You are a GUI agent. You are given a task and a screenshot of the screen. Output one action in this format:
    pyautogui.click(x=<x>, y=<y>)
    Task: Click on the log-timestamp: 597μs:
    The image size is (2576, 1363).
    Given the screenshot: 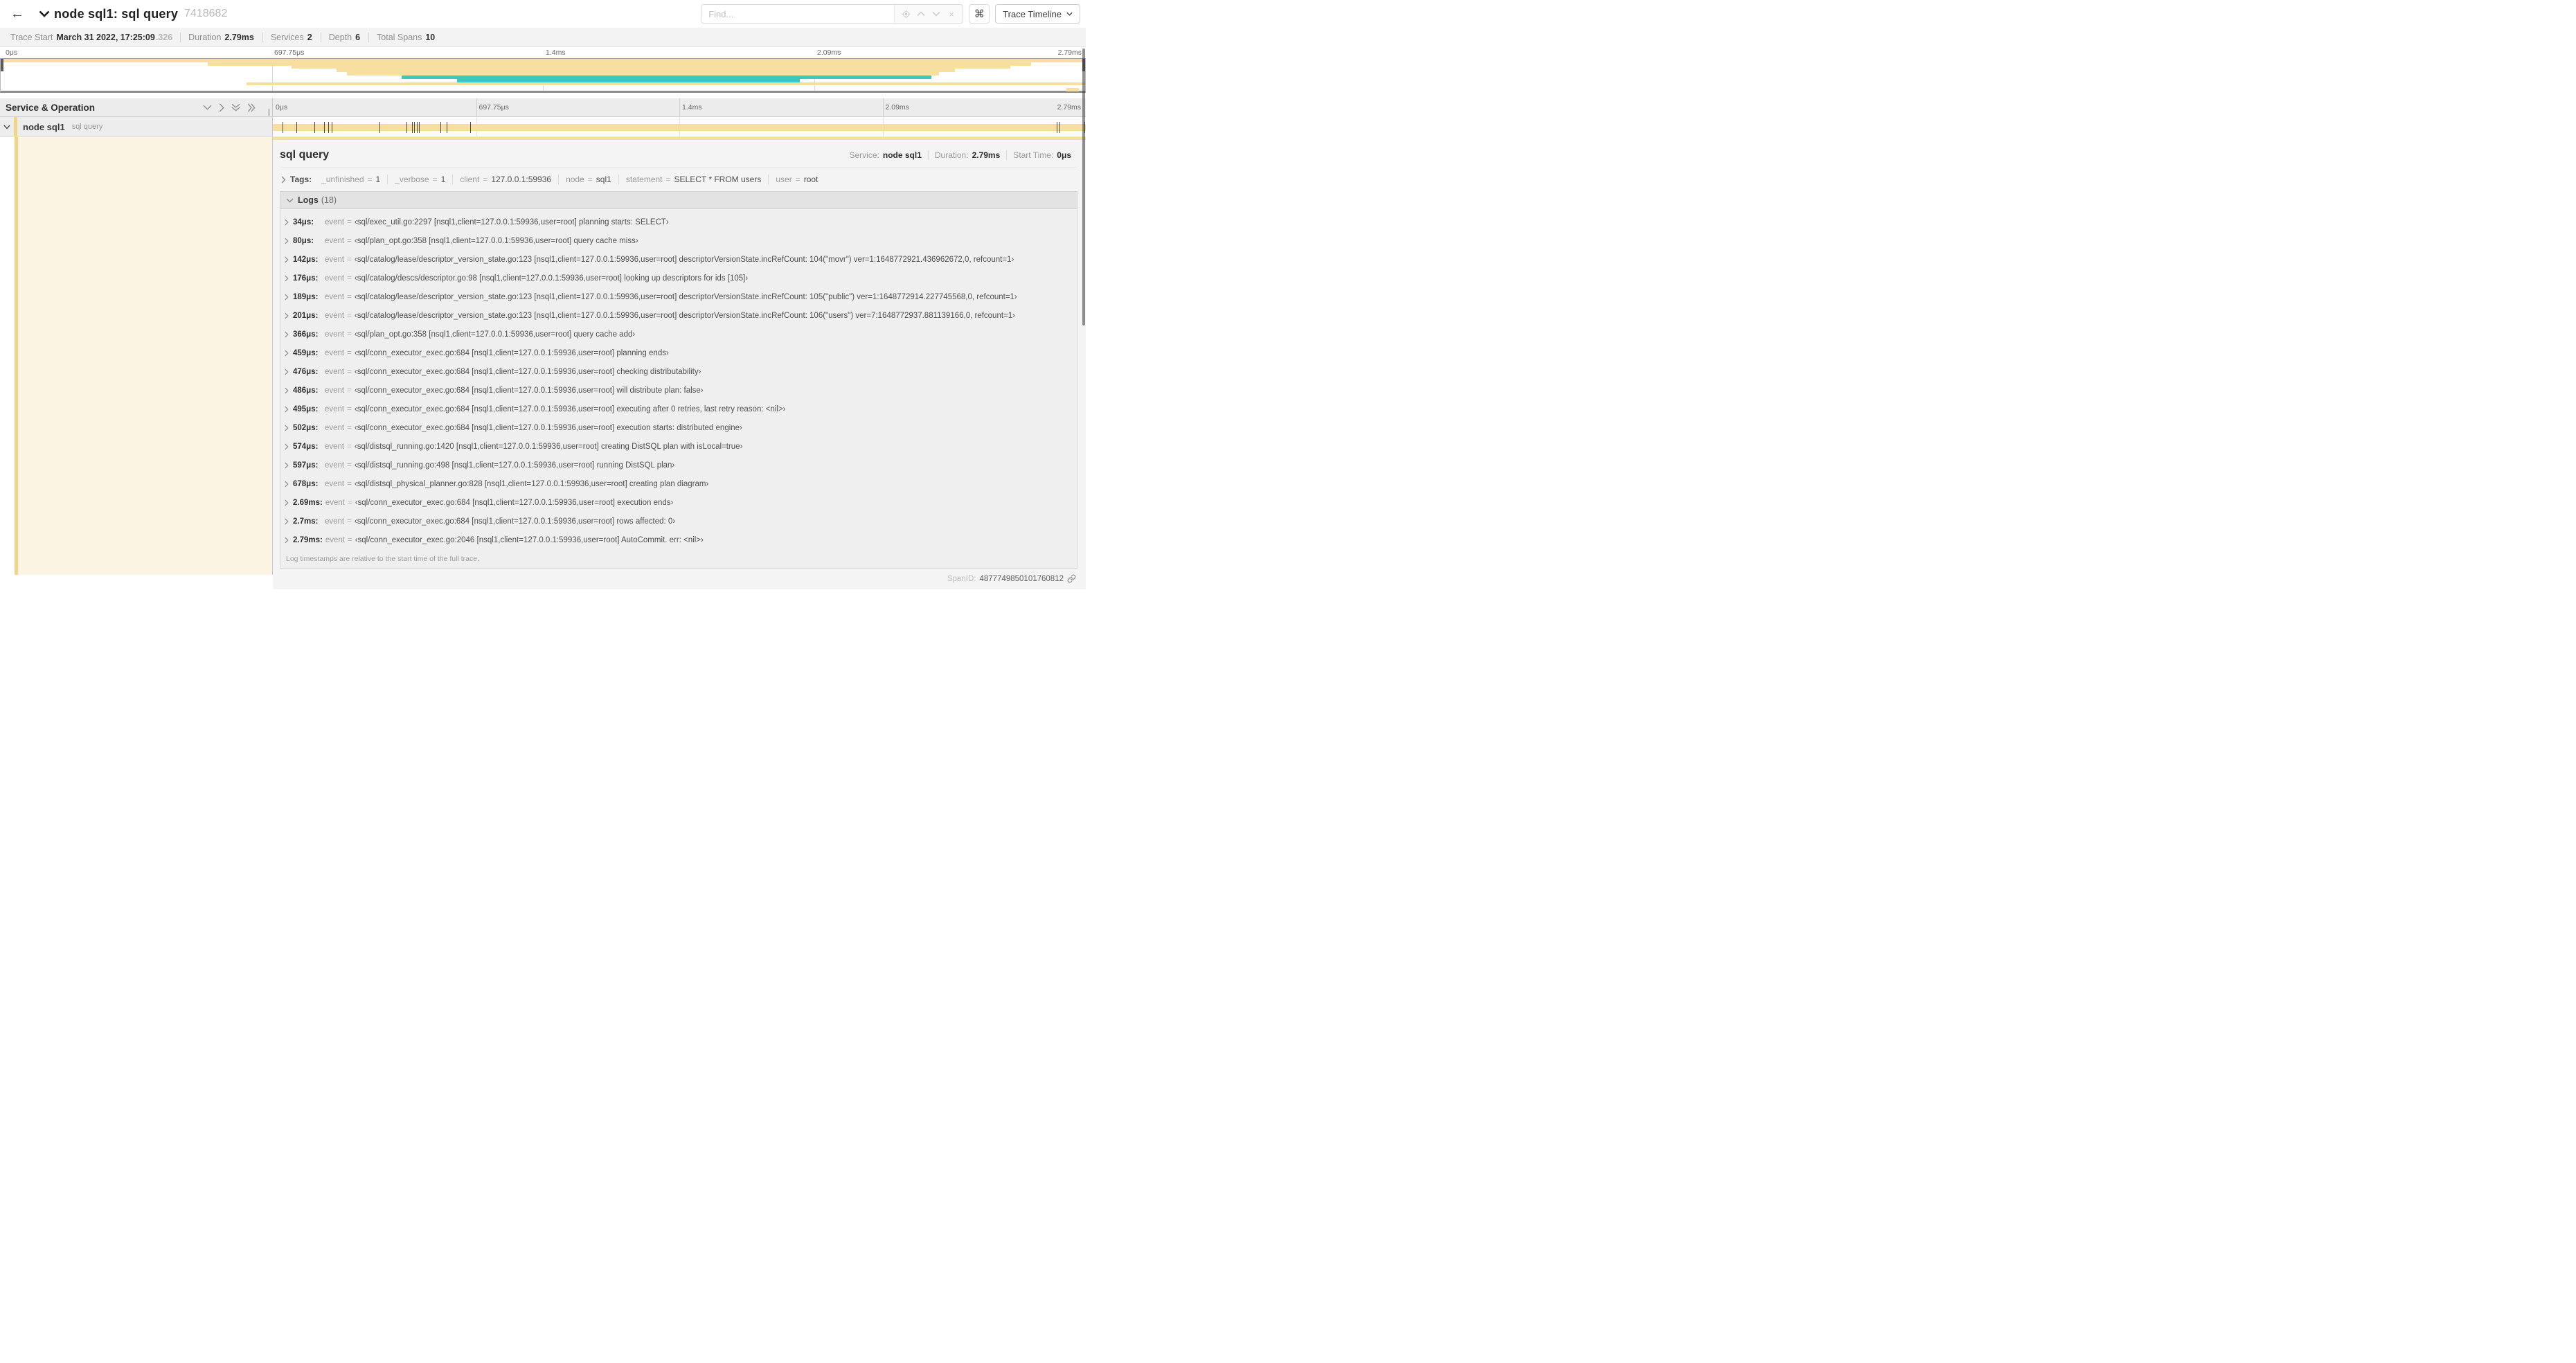 What is the action you would take?
    pyautogui.click(x=306, y=466)
    